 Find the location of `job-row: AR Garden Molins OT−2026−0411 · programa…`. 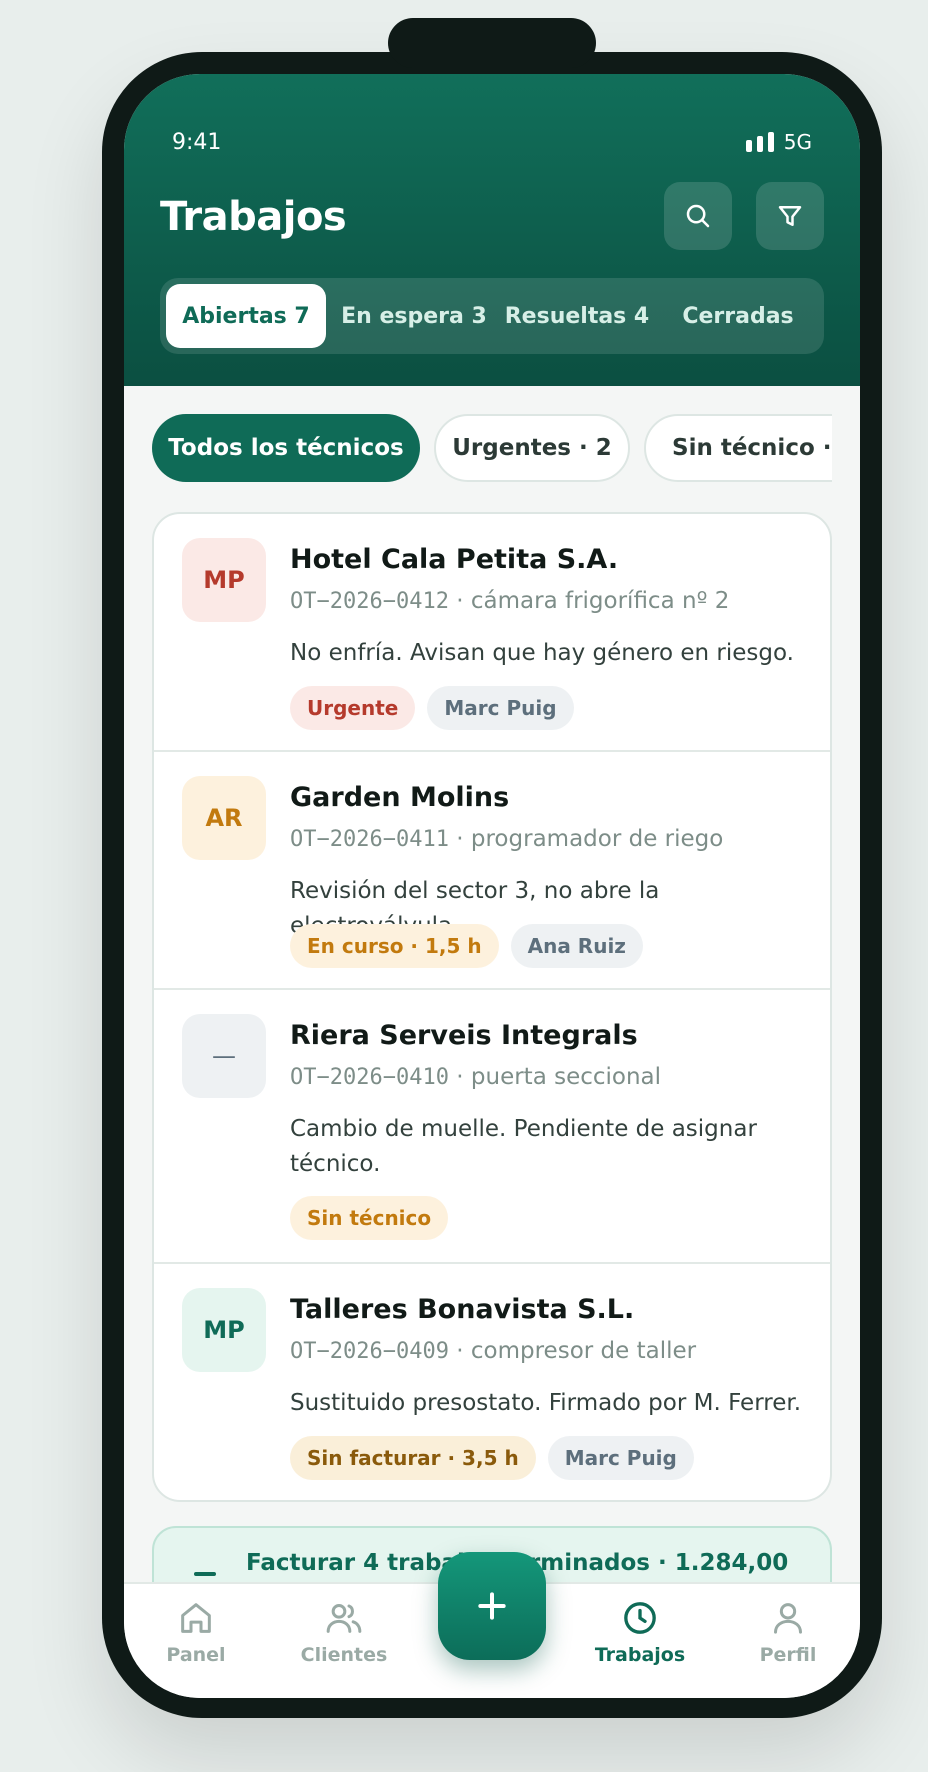

job-row: AR Garden Molins OT−2026−0411 · programa… is located at coordinates (492, 871).